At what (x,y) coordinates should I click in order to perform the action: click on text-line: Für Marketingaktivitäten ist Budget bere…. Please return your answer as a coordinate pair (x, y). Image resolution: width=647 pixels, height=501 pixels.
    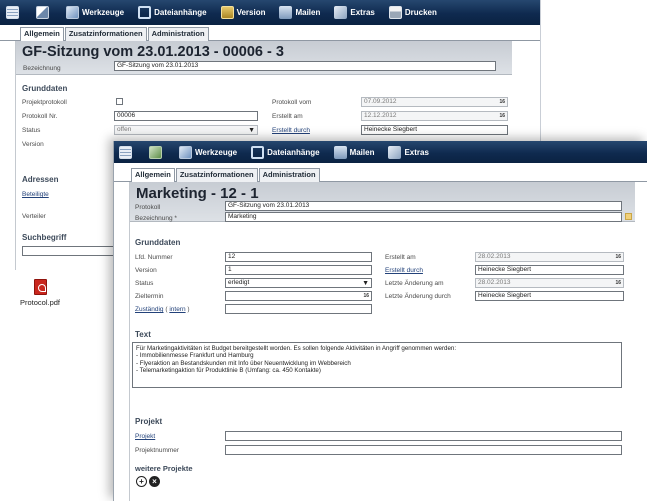
    Looking at the image, I should click on (296, 348).